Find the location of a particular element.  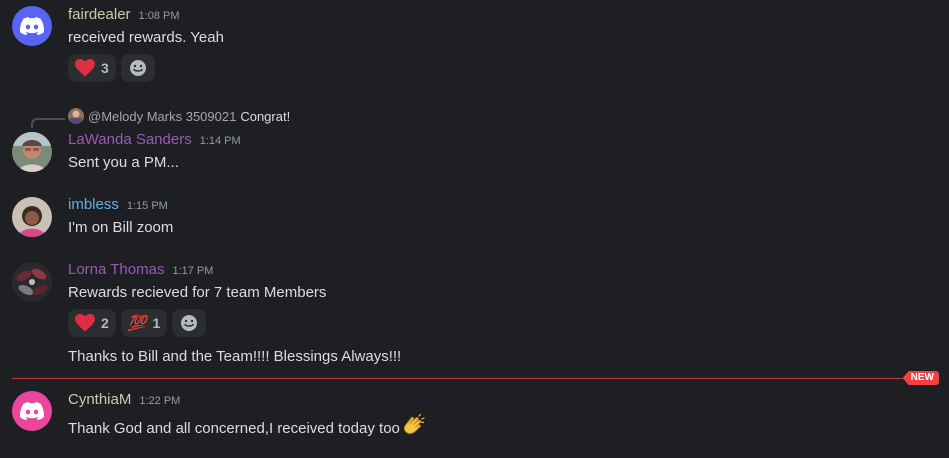

message-header: Lorna Thomas 1:17 PM is located at coordinates (140, 269).